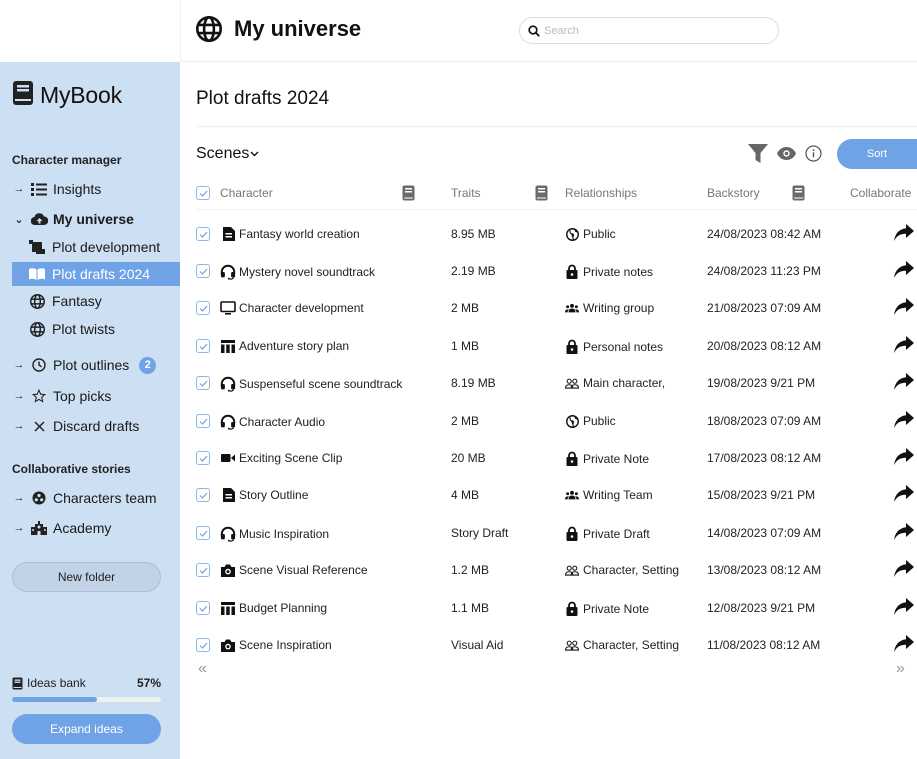 This screenshot has width=917, height=759. Describe the element at coordinates (281, 458) in the screenshot. I see `character-cell: Exciting Scene Clip` at that location.